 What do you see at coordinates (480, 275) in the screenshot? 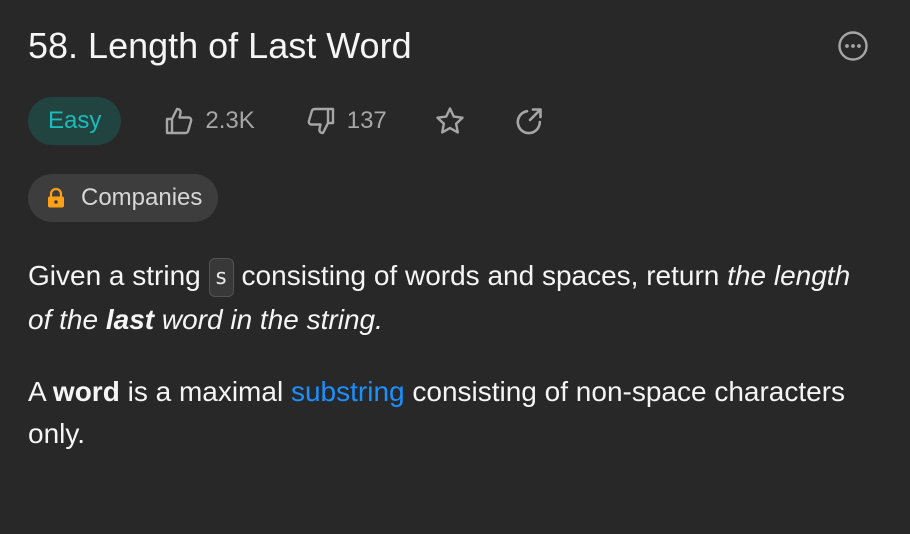
I see `description-text: consisting of words and spaces, return` at bounding box center [480, 275].